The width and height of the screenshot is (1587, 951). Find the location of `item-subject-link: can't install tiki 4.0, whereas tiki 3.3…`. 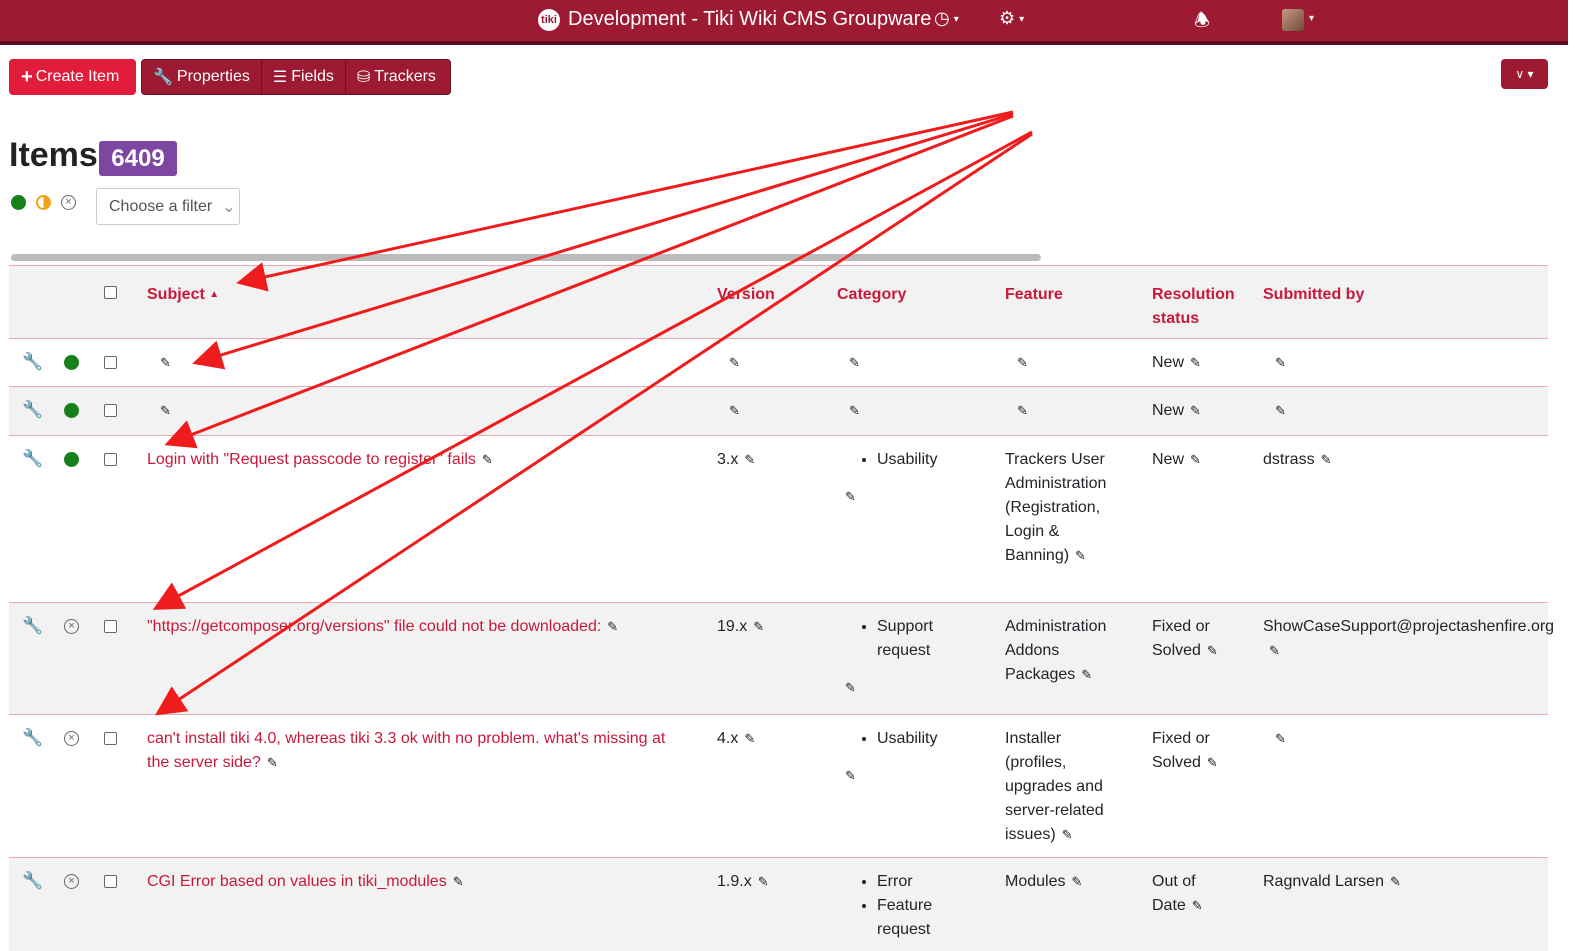

item-subject-link: can't install tiki 4.0, whereas tiki 3.3… is located at coordinates (406, 750).